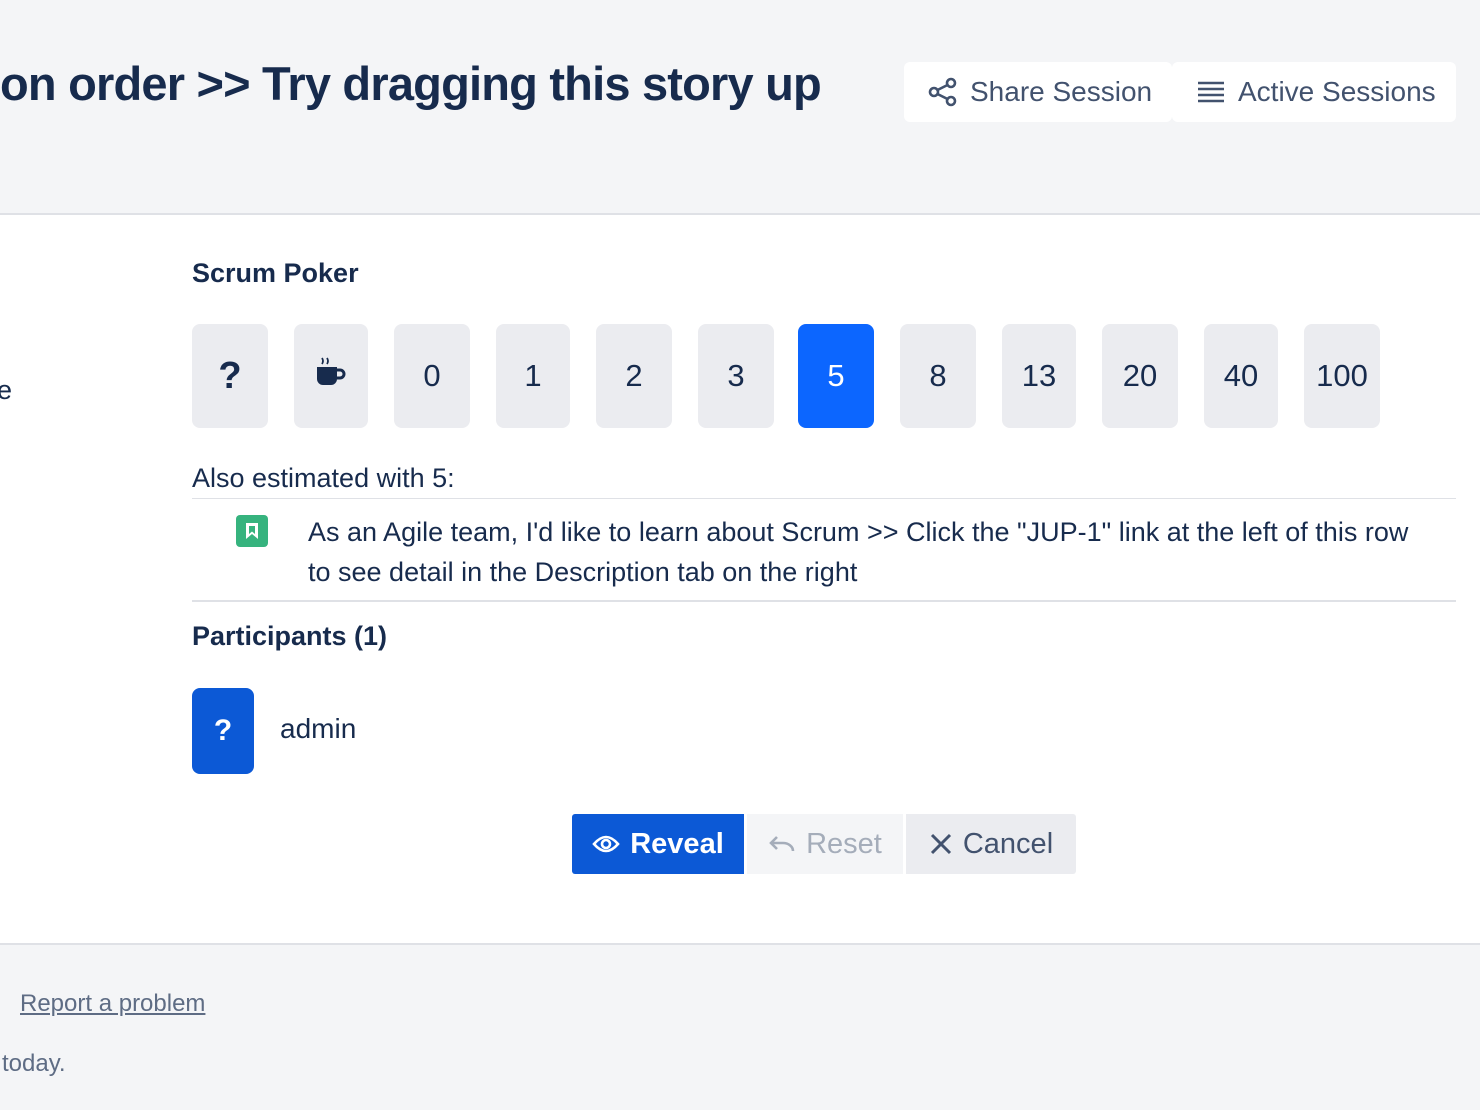 This screenshot has width=1480, height=1110. Describe the element at coordinates (1342, 376) in the screenshot. I see `poker-card-100: 100` at that location.